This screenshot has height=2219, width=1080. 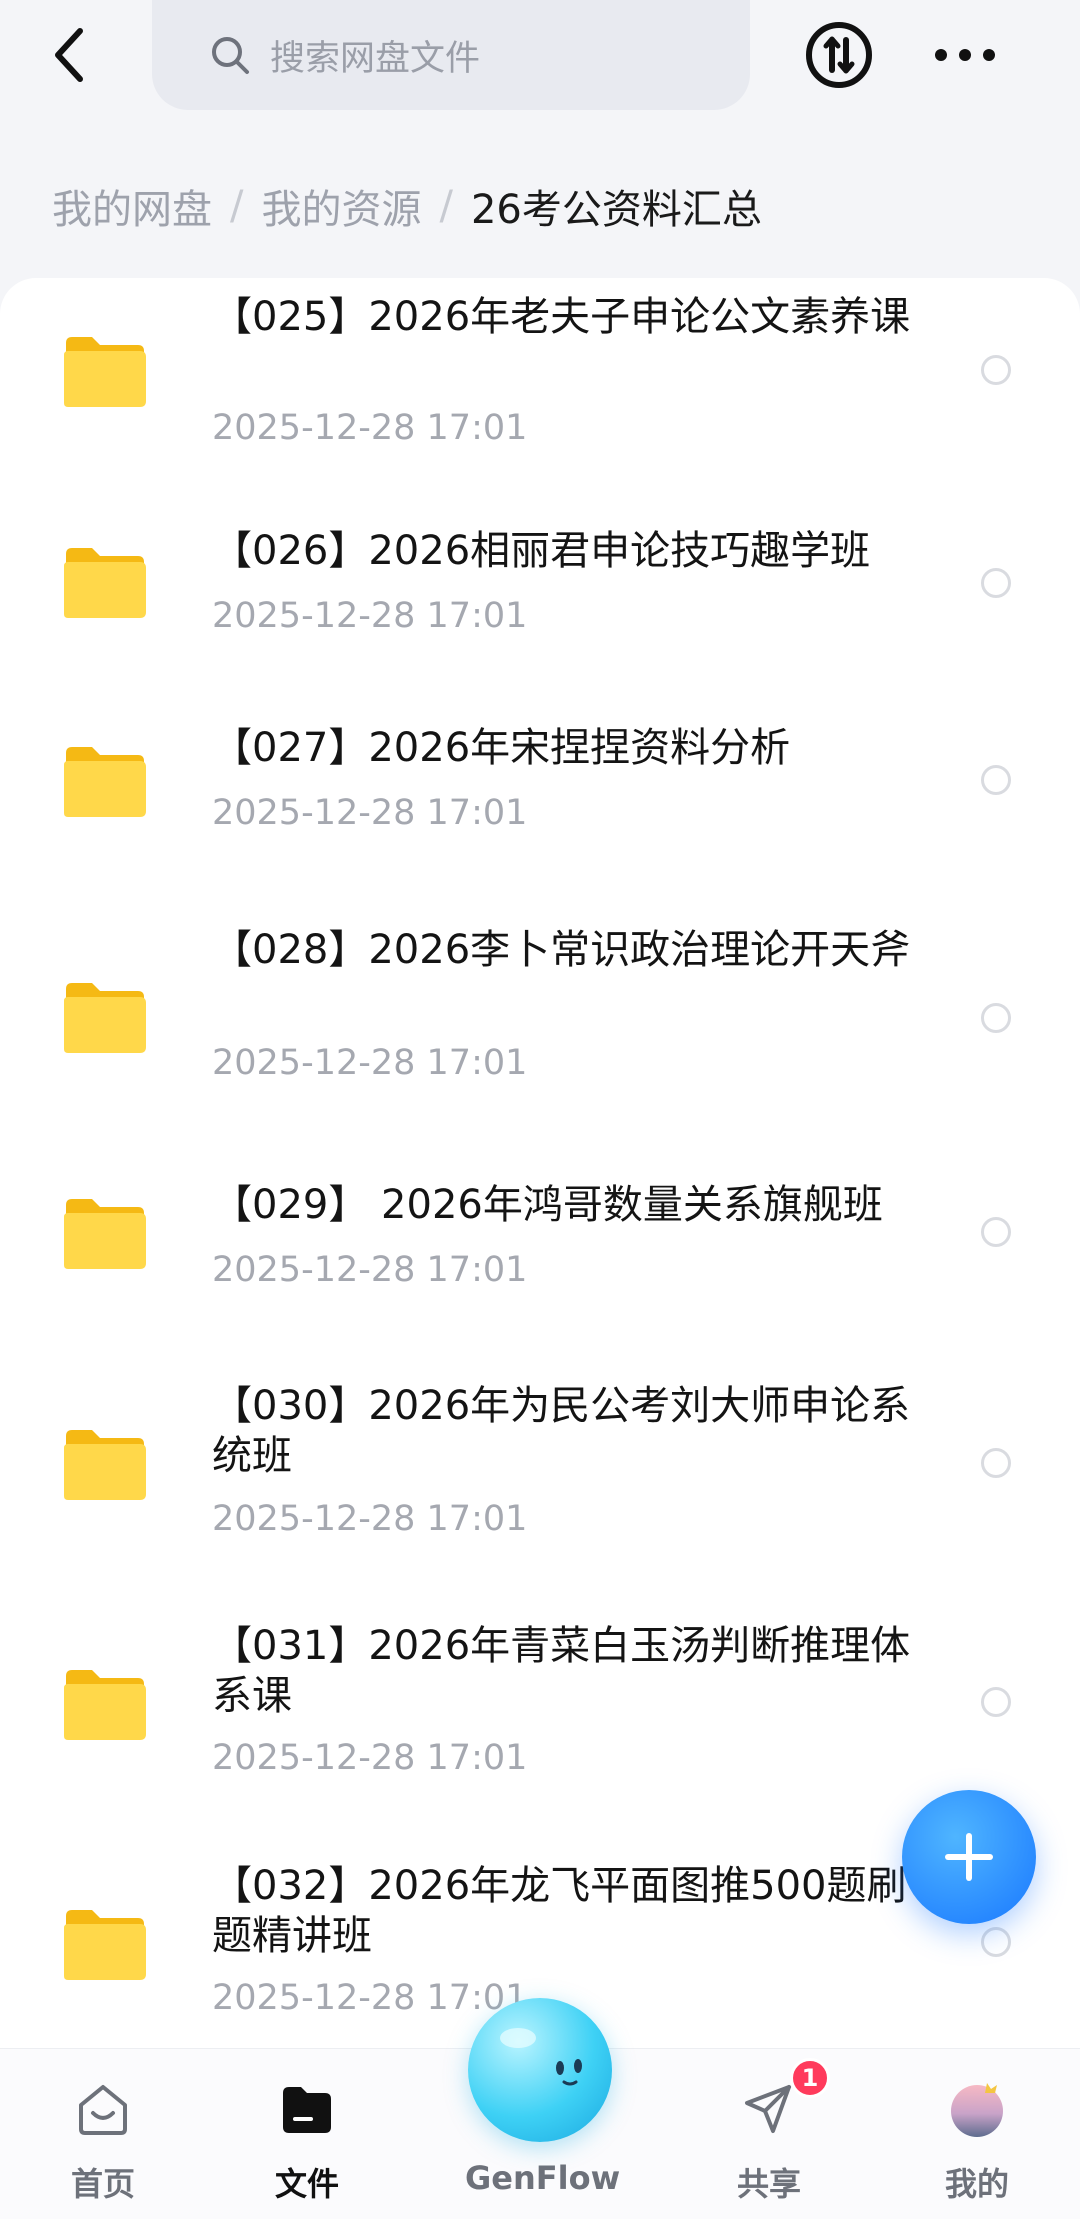 I want to click on breadcrumb-root: 我的网盘, so click(x=132, y=206).